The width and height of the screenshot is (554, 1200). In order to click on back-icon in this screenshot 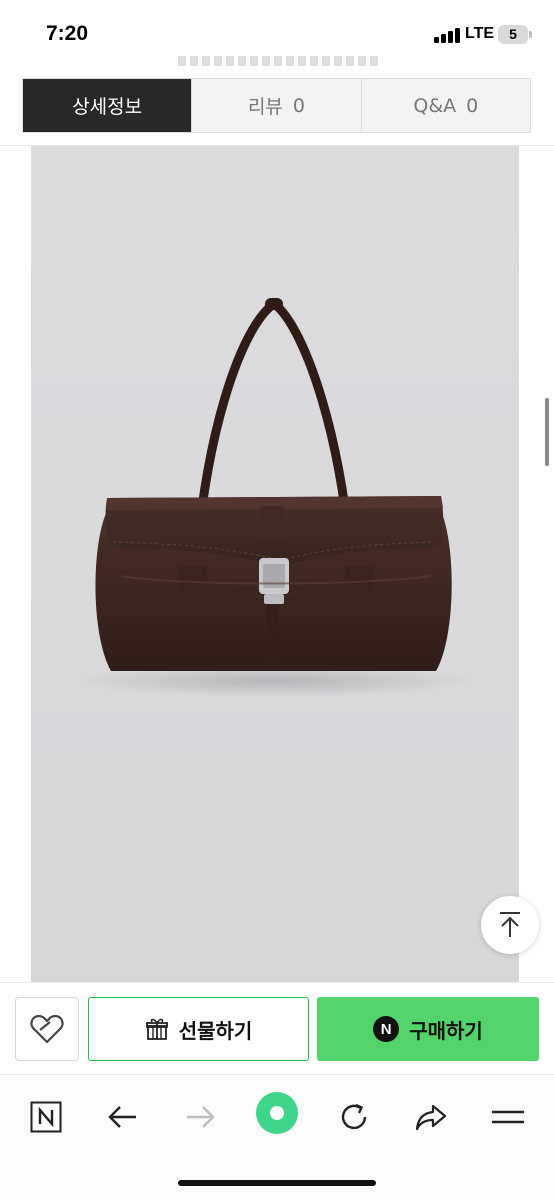, I will do `click(122, 1117)`.